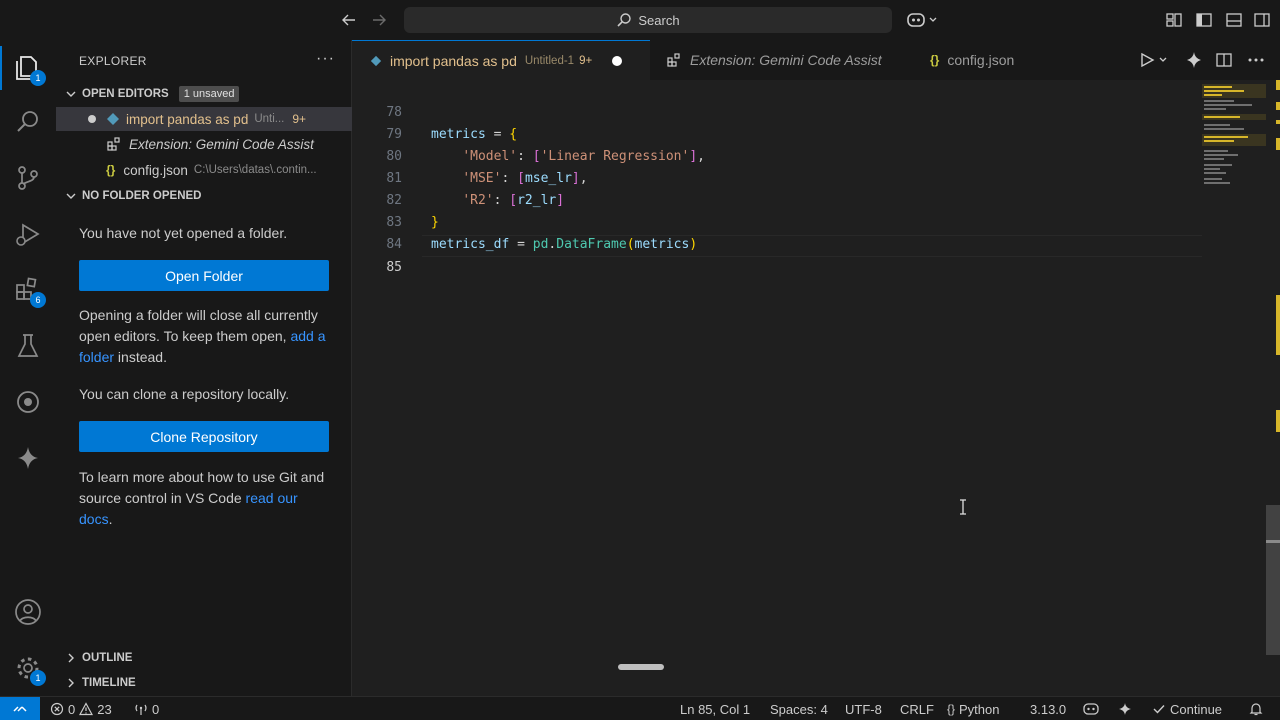 The image size is (1280, 720). Describe the element at coordinates (29, 669) in the screenshot. I see `manage-gear-icon: 1` at that location.